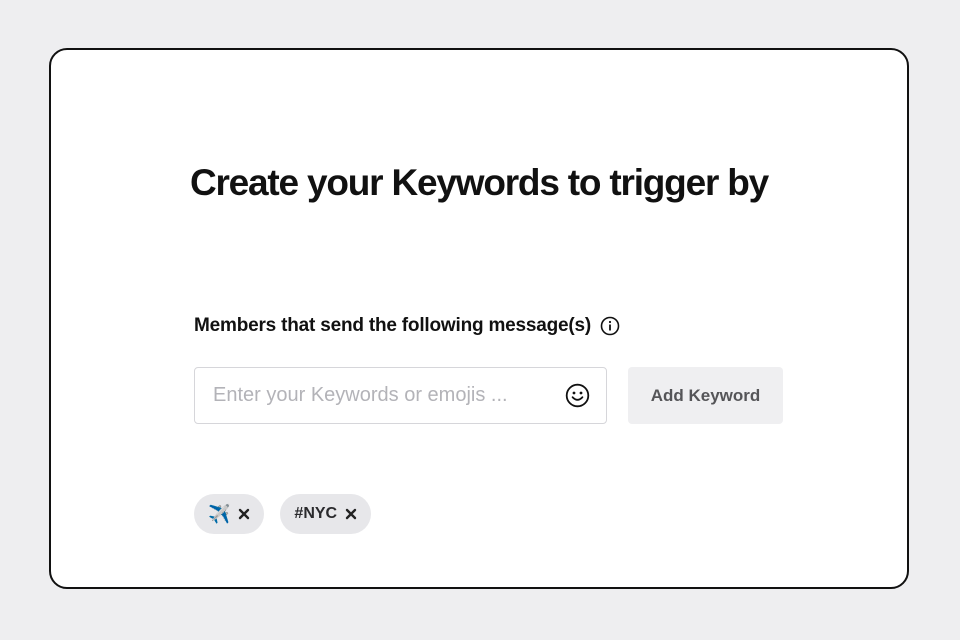  Describe the element at coordinates (705, 395) in the screenshot. I see `add-keyword-button: Add Keyword` at that location.